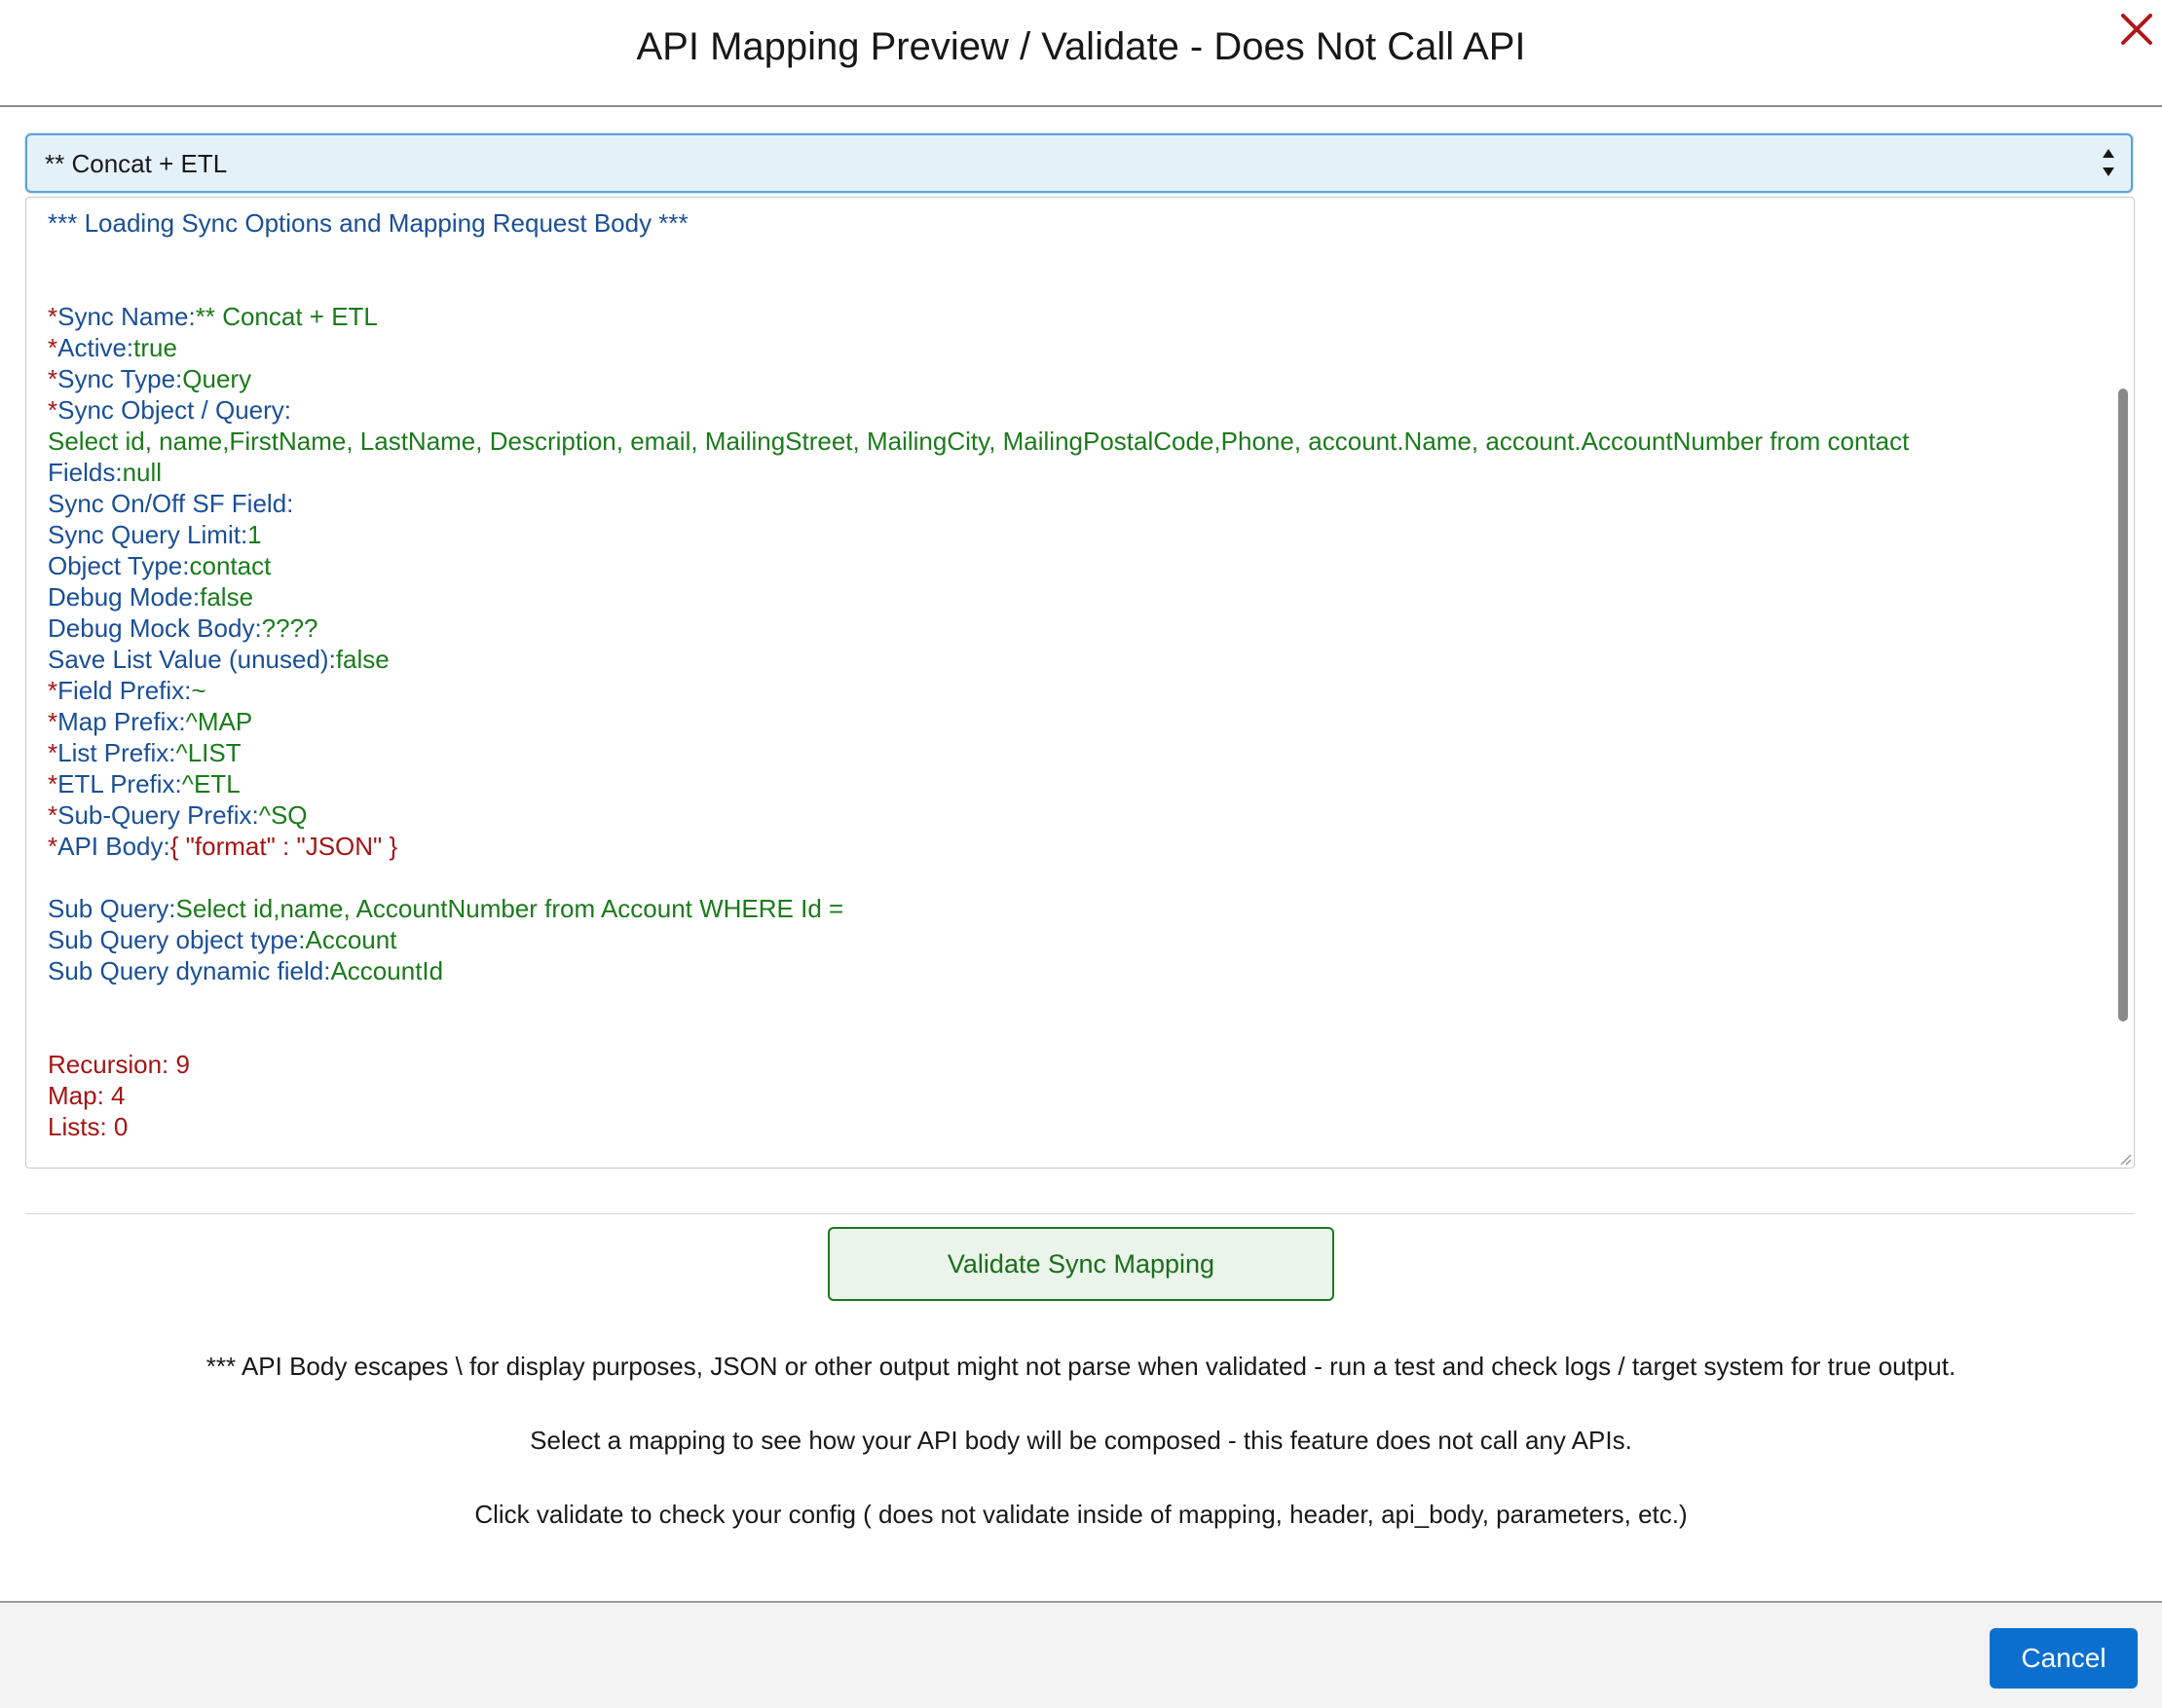 The image size is (2162, 1708). What do you see at coordinates (160, 565) in the screenshot?
I see `log-object-type: Object Type:contact` at bounding box center [160, 565].